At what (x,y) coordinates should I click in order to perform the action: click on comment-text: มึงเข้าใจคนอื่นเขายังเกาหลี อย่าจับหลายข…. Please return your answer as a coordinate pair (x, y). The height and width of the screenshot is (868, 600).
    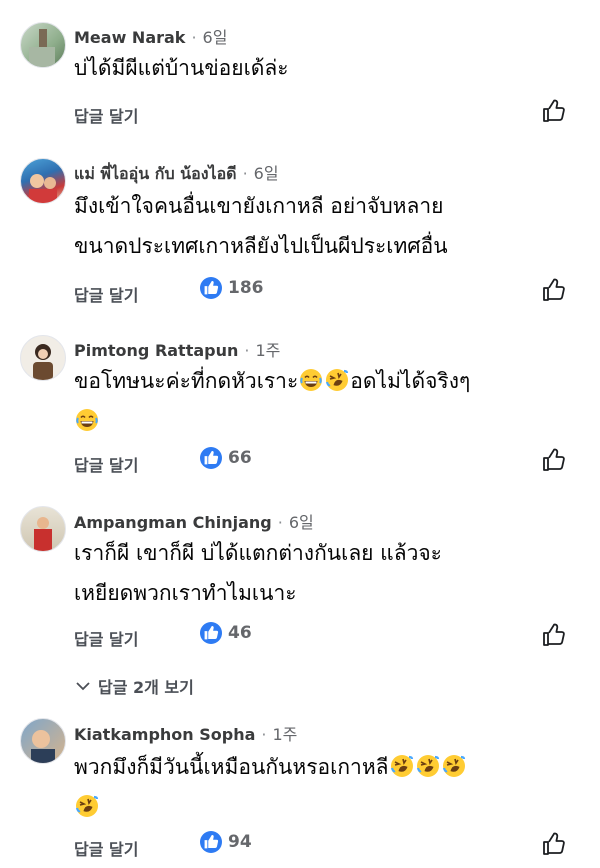
    Looking at the image, I should click on (261, 226).